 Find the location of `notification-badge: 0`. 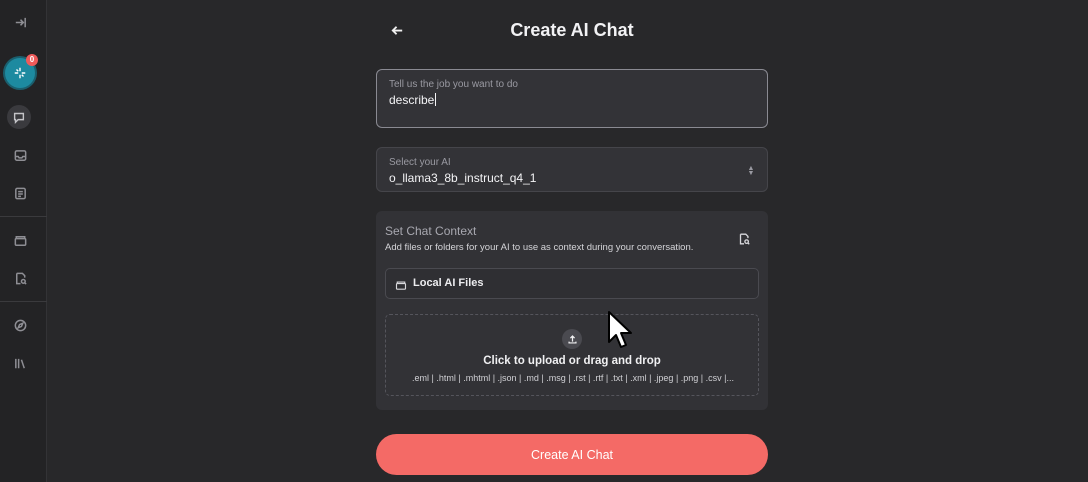

notification-badge: 0 is located at coordinates (32, 60).